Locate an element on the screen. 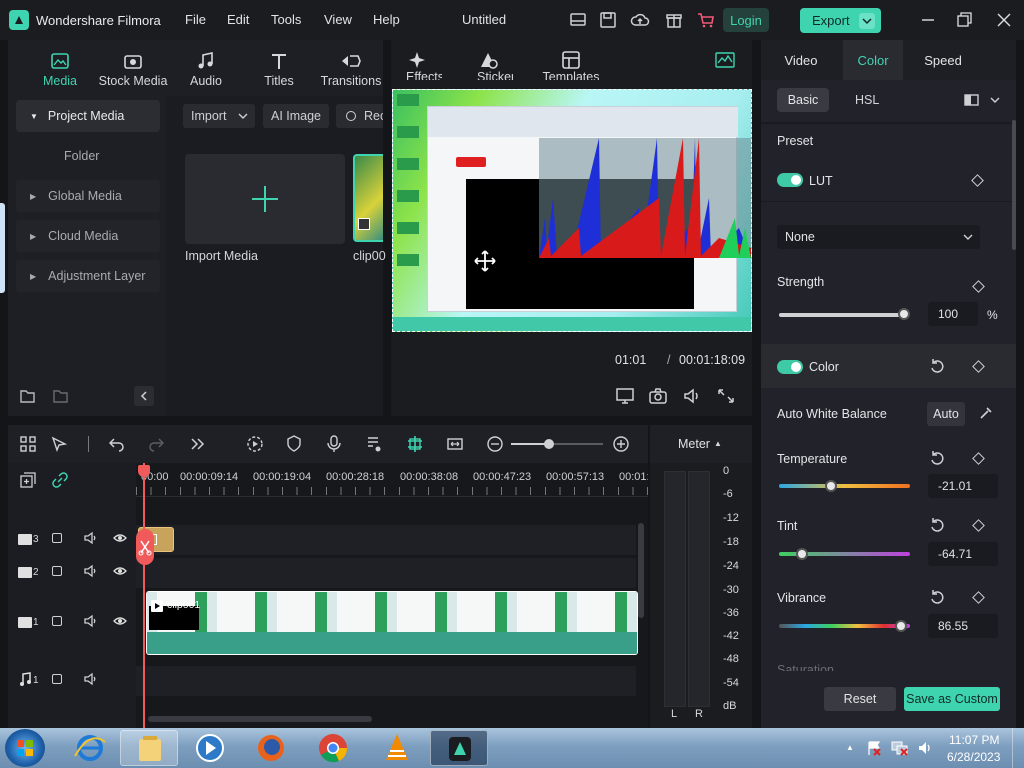  fit-icon is located at coordinates (455, 444).